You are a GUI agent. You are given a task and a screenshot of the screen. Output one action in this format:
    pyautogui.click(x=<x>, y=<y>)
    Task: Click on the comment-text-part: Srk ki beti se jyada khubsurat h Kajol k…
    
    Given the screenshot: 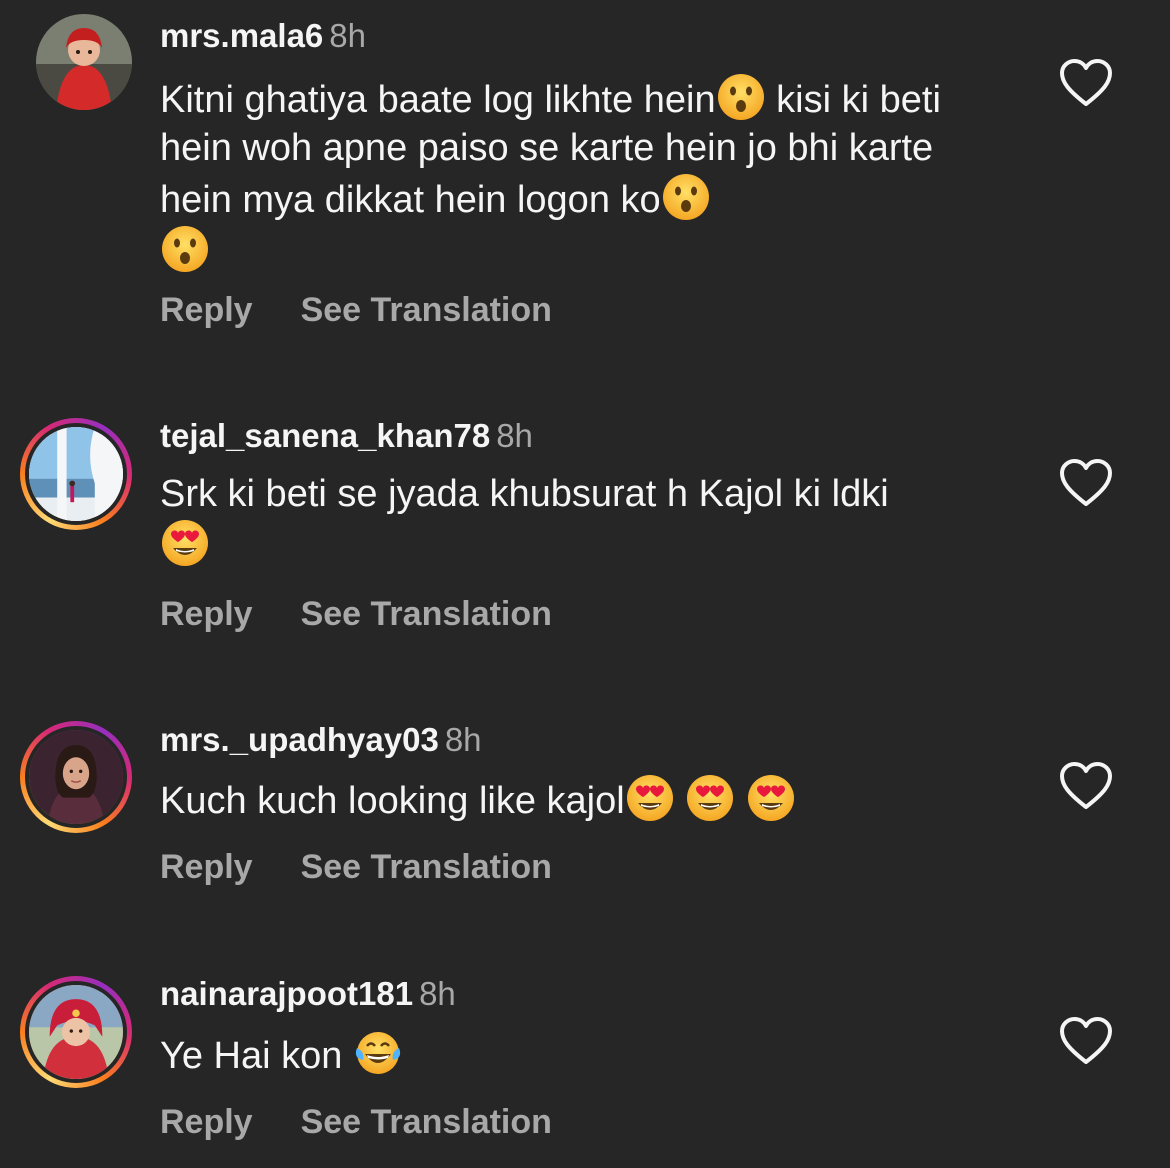 What is the action you would take?
    pyautogui.click(x=524, y=494)
    